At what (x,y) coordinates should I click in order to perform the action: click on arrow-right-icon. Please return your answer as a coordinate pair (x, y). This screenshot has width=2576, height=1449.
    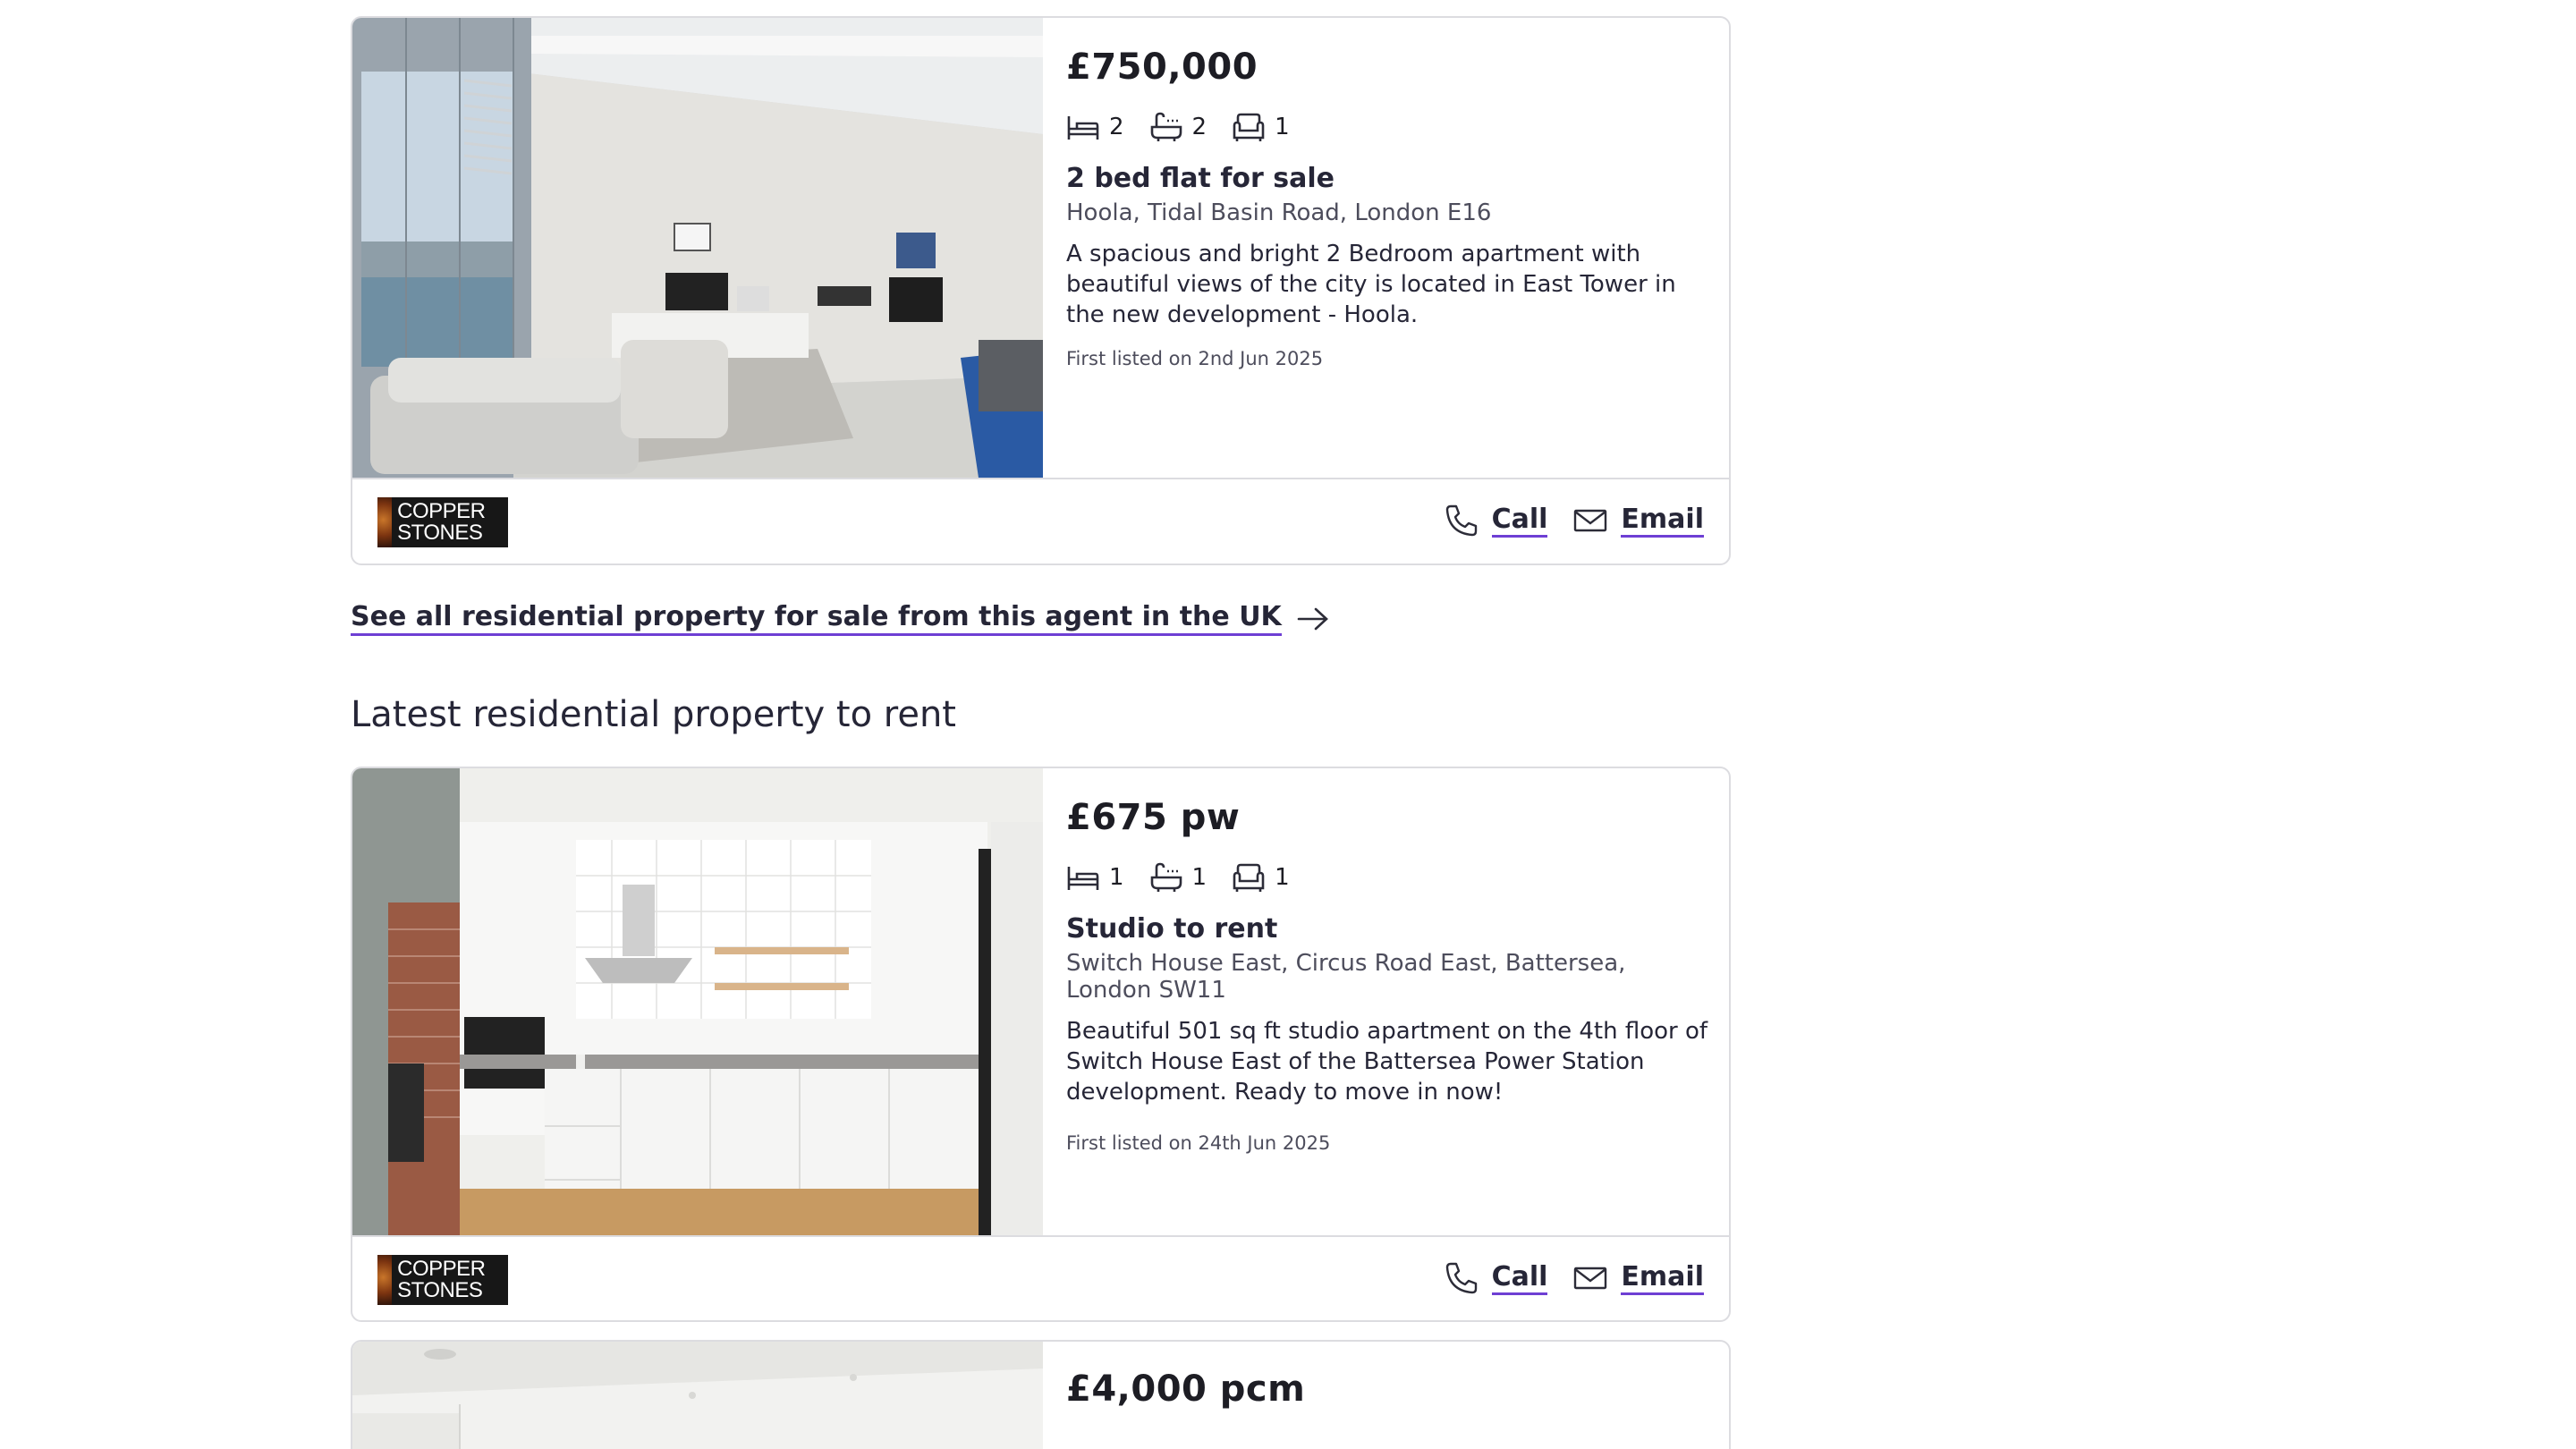
    Looking at the image, I should click on (1312, 618).